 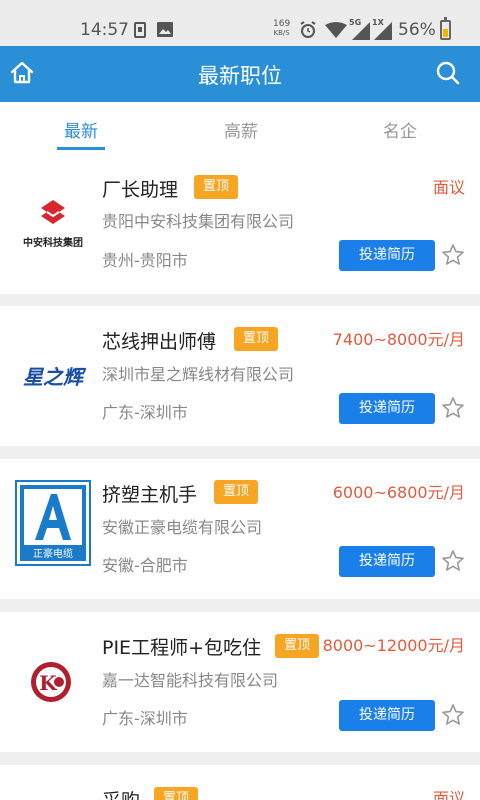 I want to click on battery-percent: 56%, so click(x=417, y=30).